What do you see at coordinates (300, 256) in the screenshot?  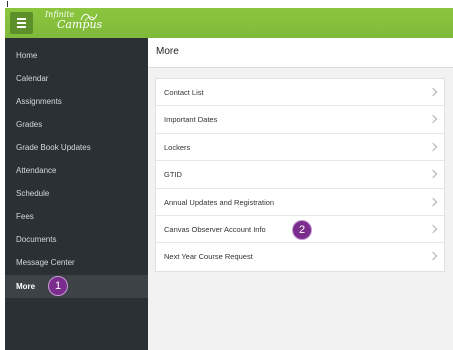 I see `list-item-next-year-course-request: Next Year Course Request` at bounding box center [300, 256].